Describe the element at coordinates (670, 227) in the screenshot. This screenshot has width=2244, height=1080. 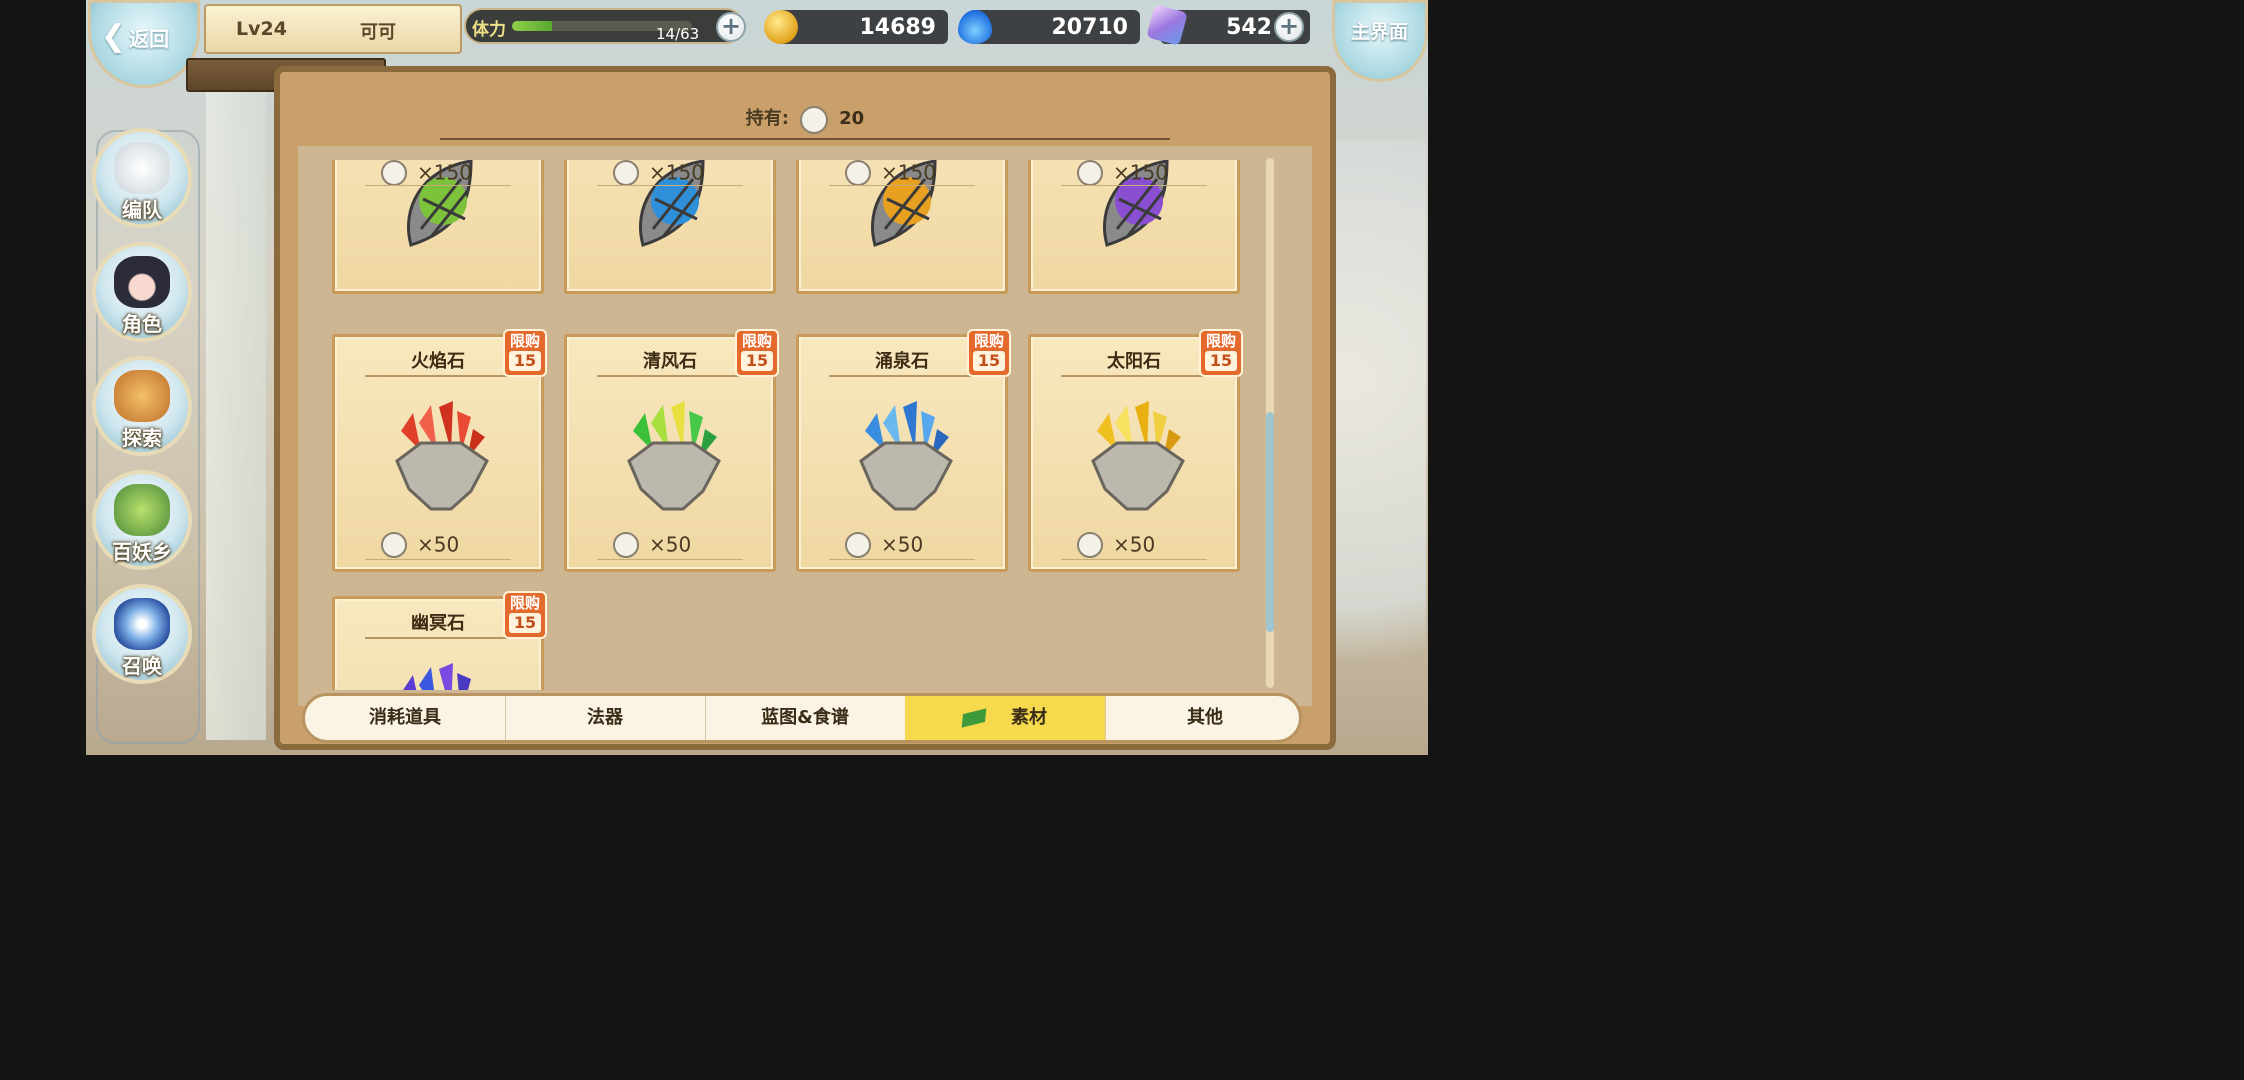
I see `shop-item-blue-orb: ×150` at that location.